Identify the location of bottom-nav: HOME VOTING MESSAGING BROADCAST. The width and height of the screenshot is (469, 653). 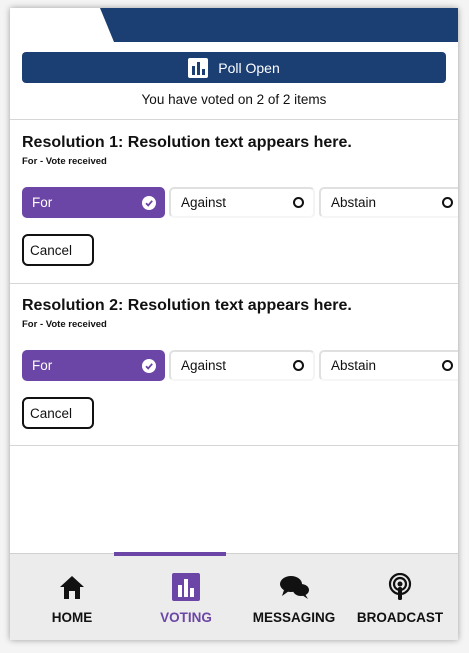
(234, 596).